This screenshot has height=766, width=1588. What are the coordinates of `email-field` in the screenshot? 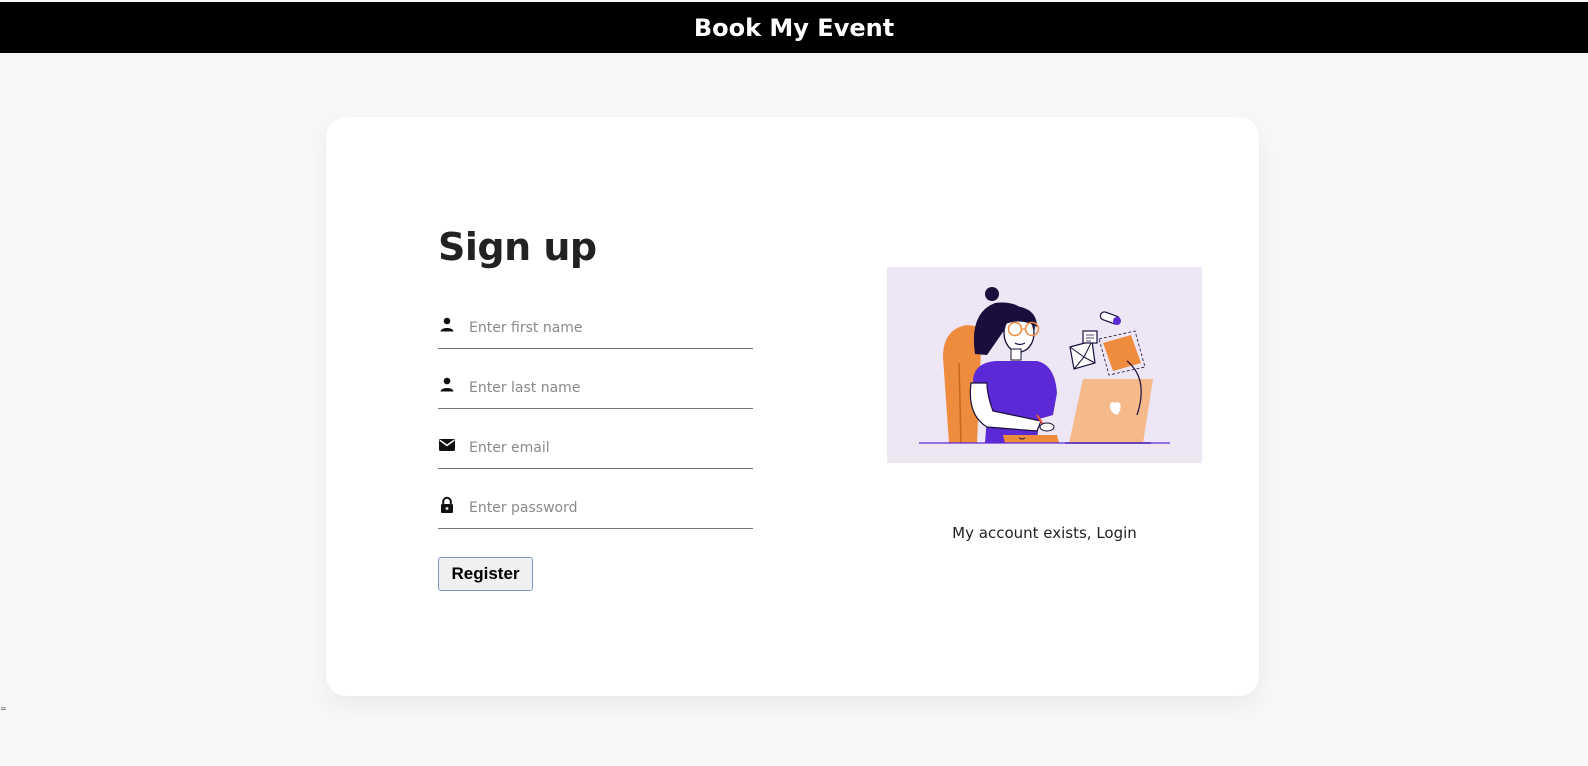 It's located at (595, 449).